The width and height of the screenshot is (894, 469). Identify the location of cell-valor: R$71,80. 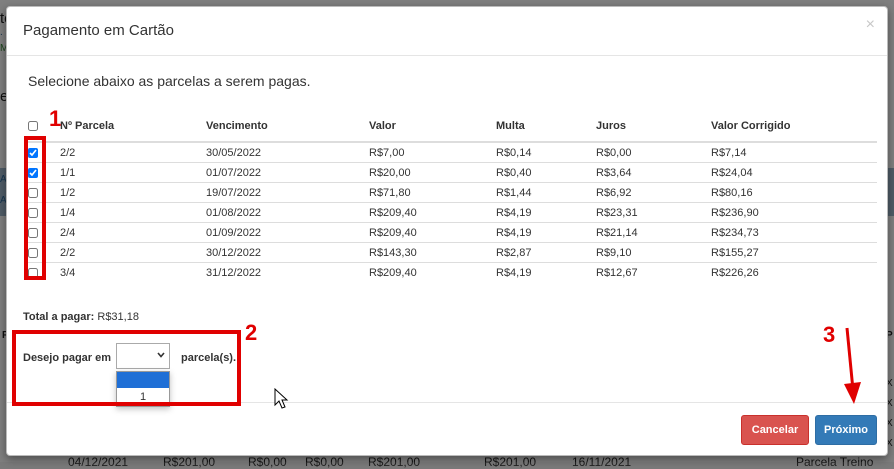
(428, 192).